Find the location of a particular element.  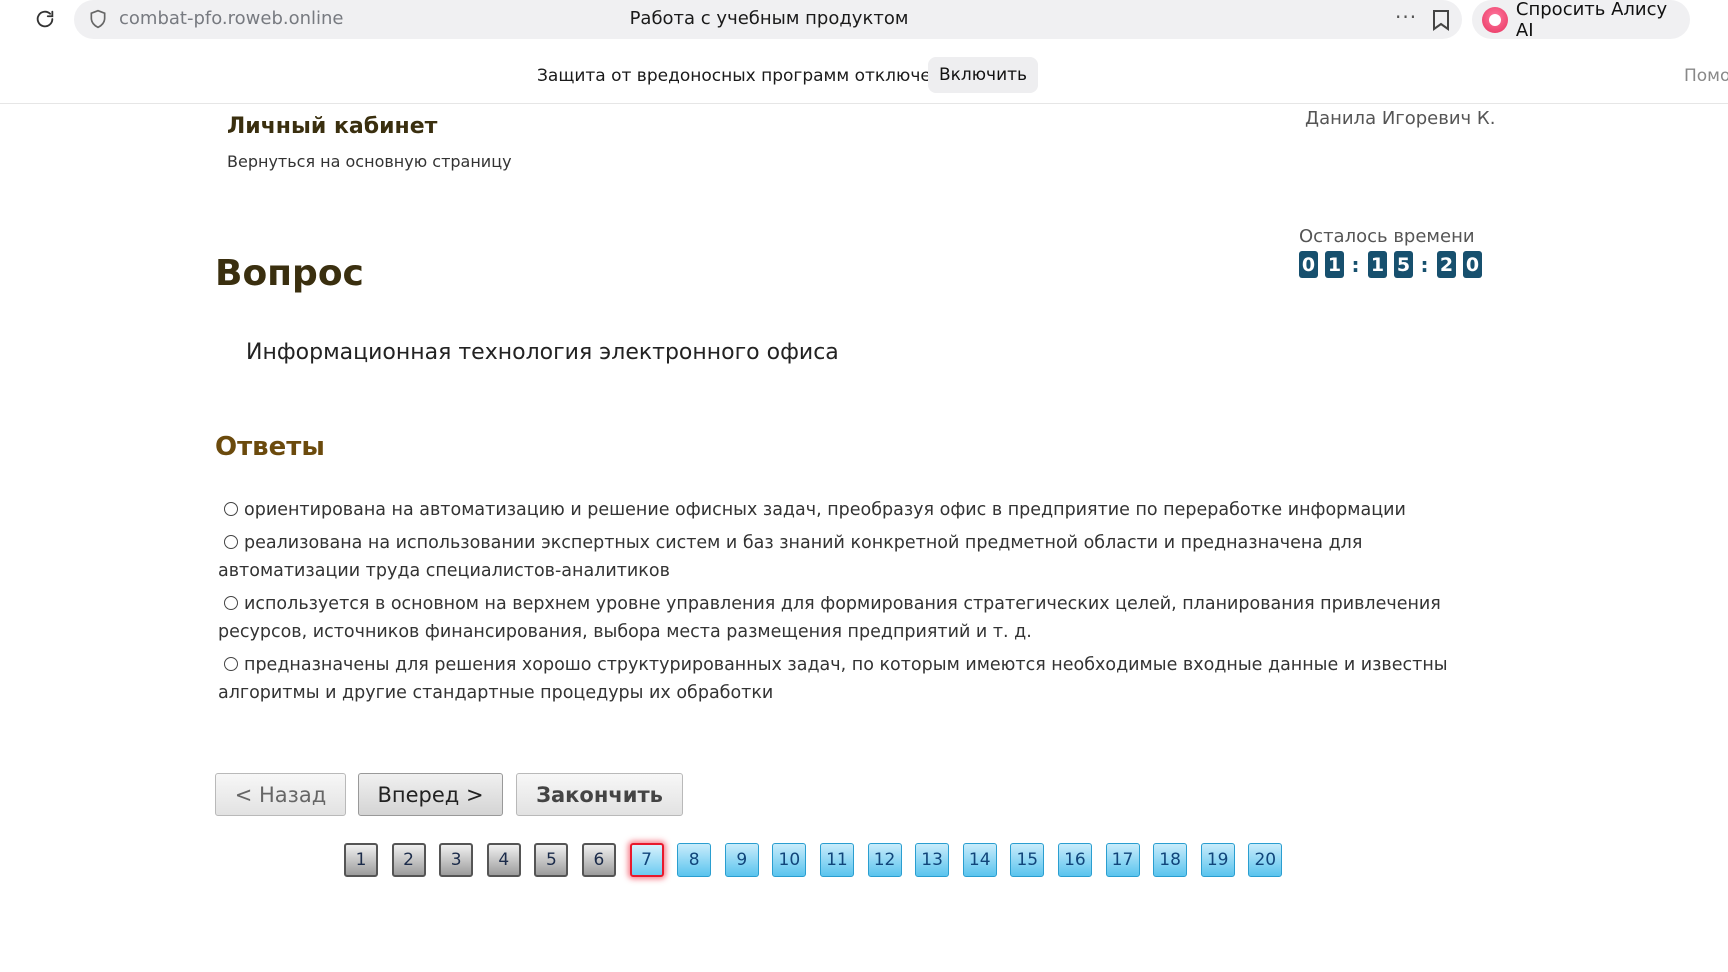

more-icon: ··· is located at coordinates (1406, 17).